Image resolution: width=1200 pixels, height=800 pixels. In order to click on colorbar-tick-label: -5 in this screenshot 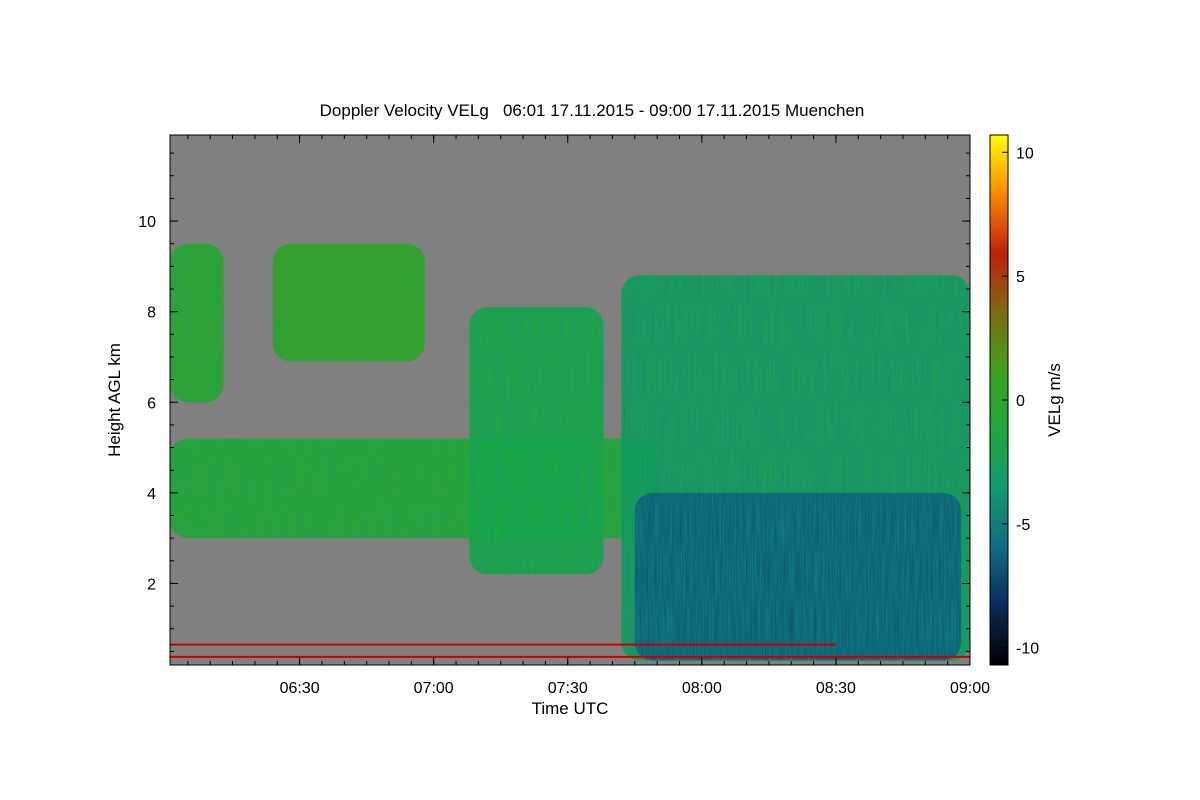, I will do `click(1023, 525)`.